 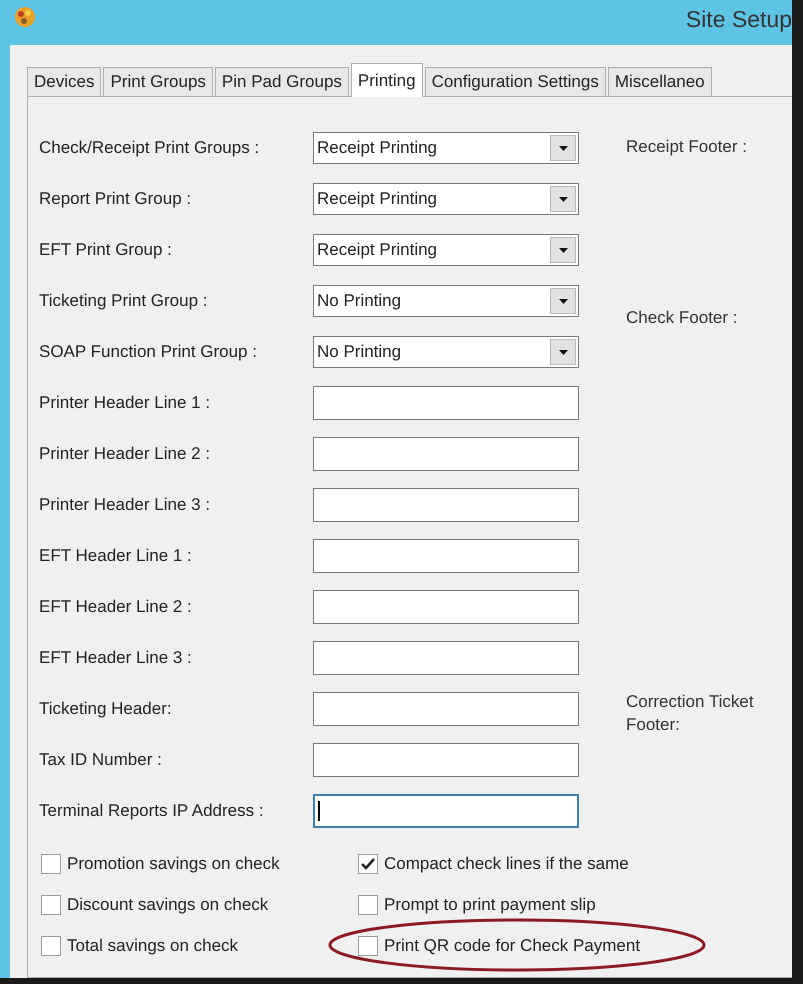 I want to click on checkbox-label: Prompt to print payment slip, so click(x=490, y=905).